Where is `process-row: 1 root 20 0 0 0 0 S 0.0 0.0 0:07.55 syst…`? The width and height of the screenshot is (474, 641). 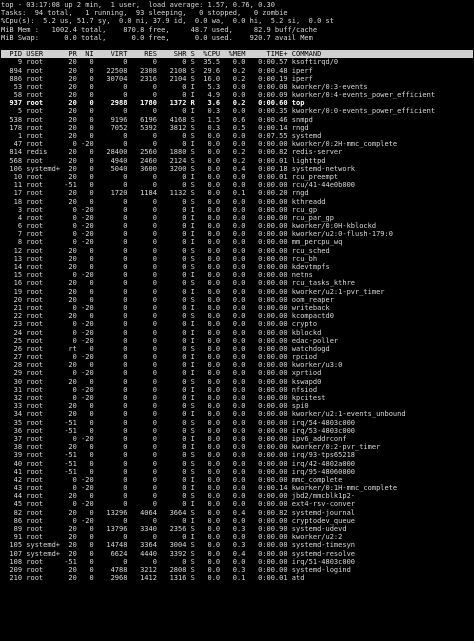 process-row: 1 root 20 0 0 0 0 S 0.0 0.0 0:07.55 syst… is located at coordinates (161, 136).